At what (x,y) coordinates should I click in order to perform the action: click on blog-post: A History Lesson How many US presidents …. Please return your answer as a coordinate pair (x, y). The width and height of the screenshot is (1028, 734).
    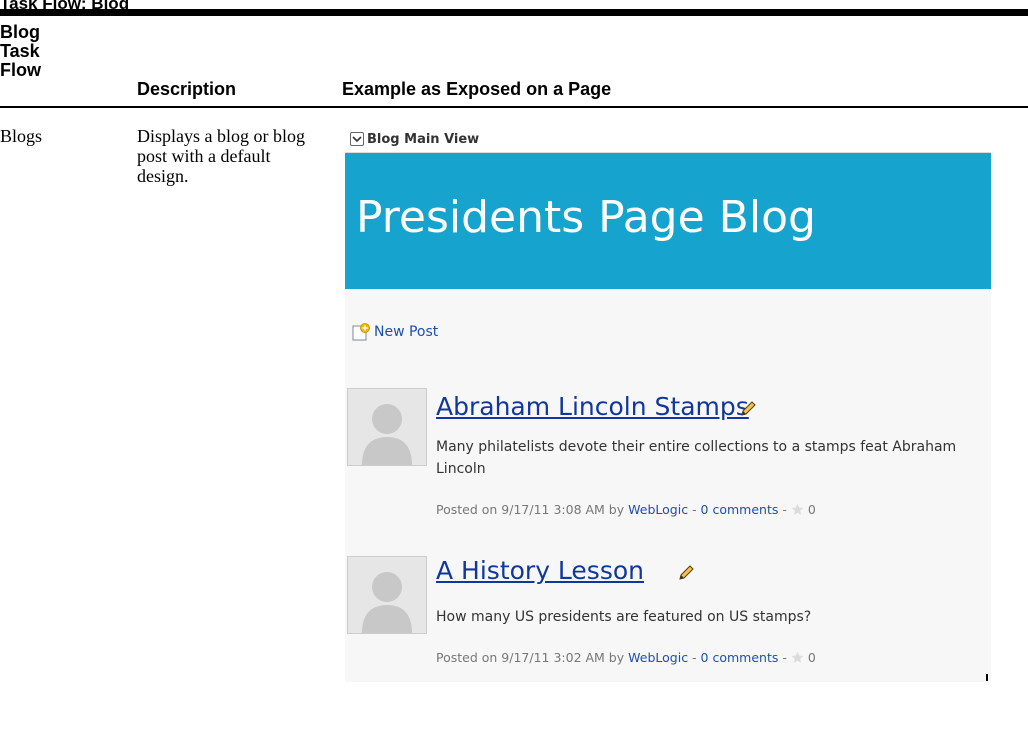
    Looking at the image, I should click on (667, 616).